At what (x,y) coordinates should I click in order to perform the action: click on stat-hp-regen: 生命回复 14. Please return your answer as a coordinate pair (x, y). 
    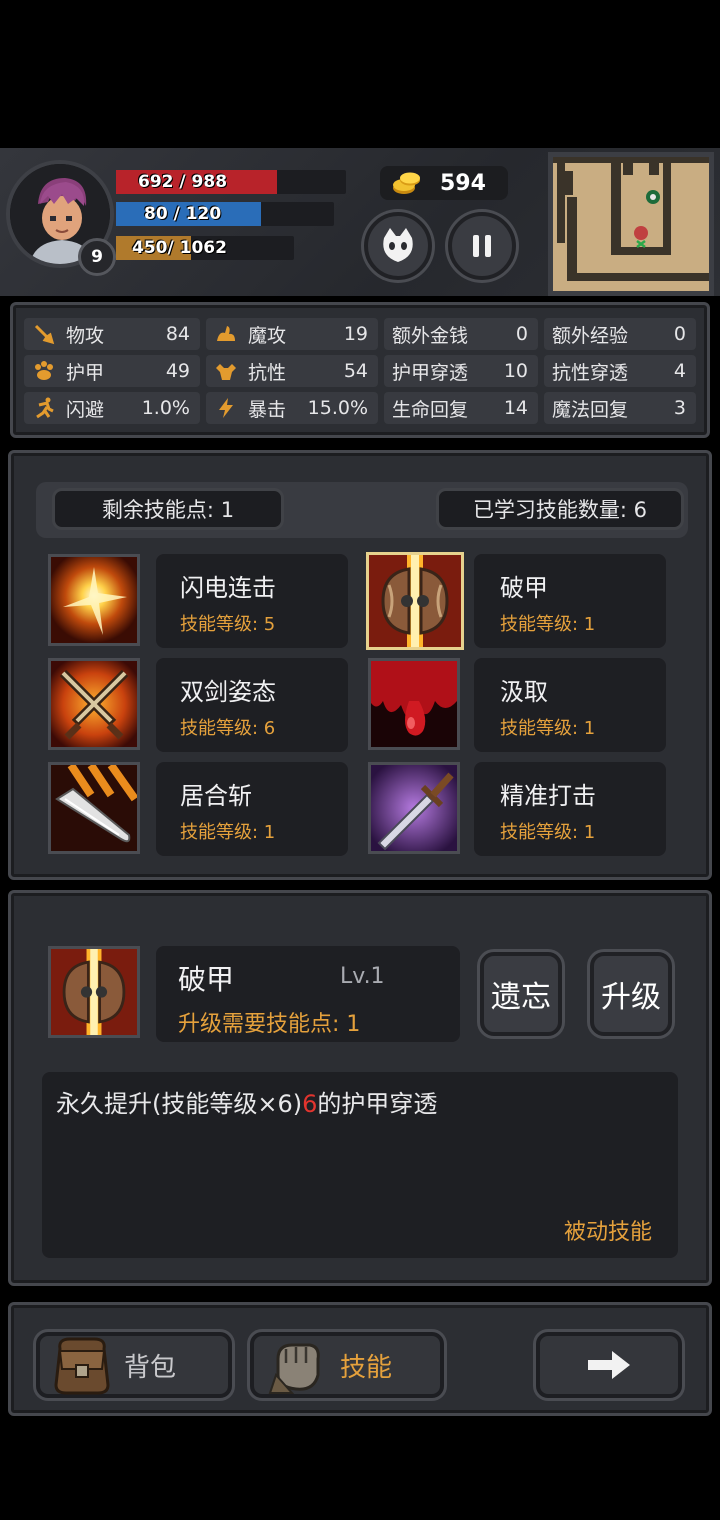
    Looking at the image, I should click on (461, 408).